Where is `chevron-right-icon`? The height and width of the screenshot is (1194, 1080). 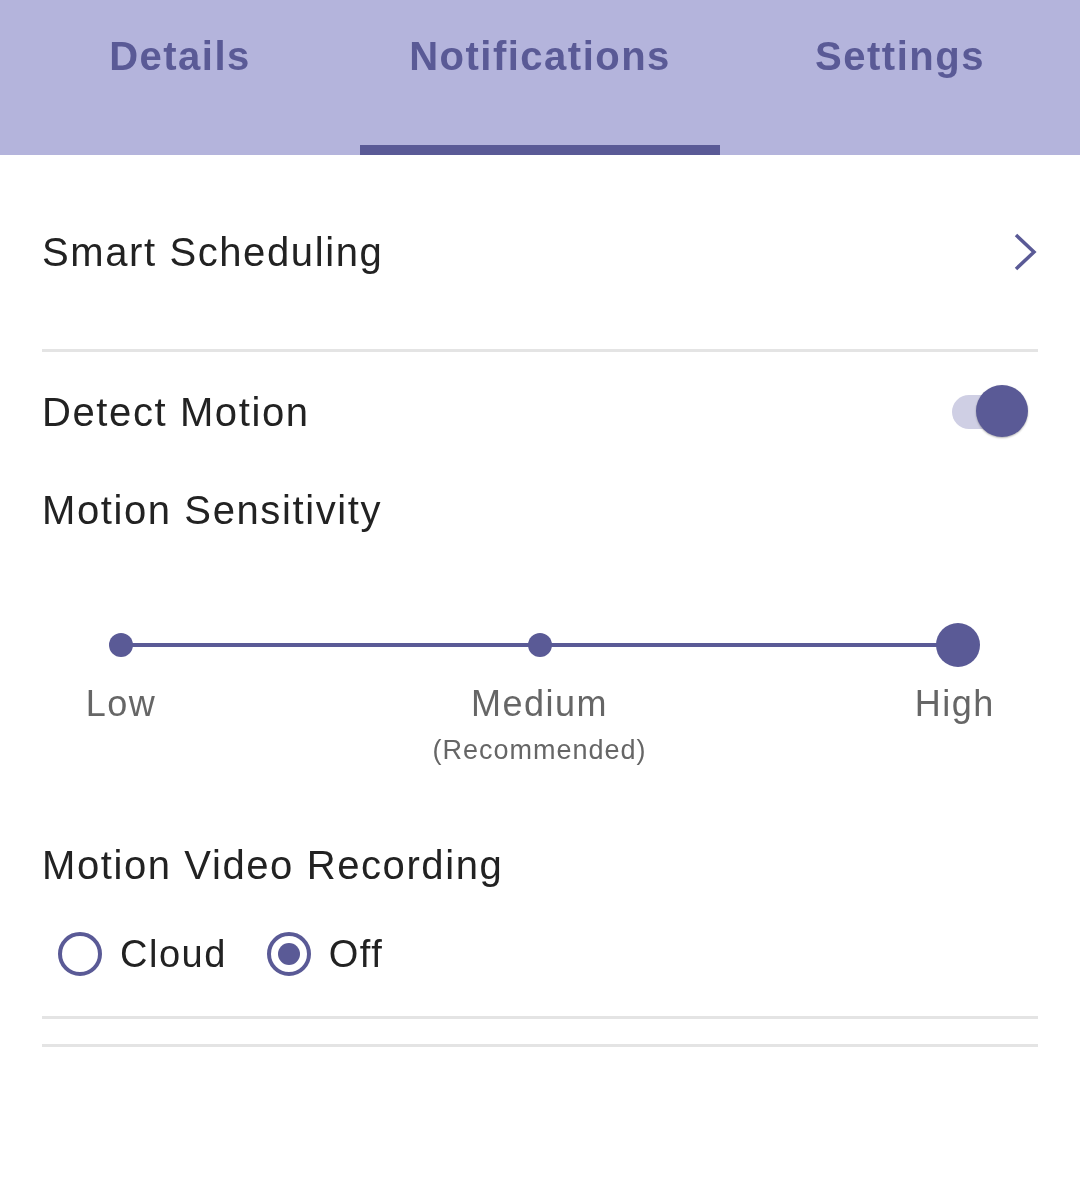 chevron-right-icon is located at coordinates (1025, 252).